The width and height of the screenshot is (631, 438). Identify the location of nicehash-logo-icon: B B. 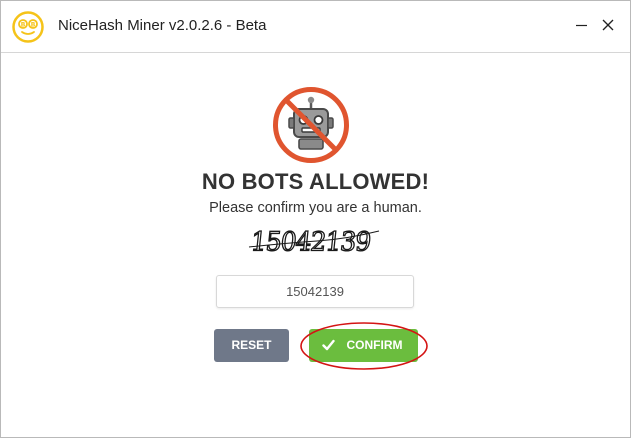
(28, 27).